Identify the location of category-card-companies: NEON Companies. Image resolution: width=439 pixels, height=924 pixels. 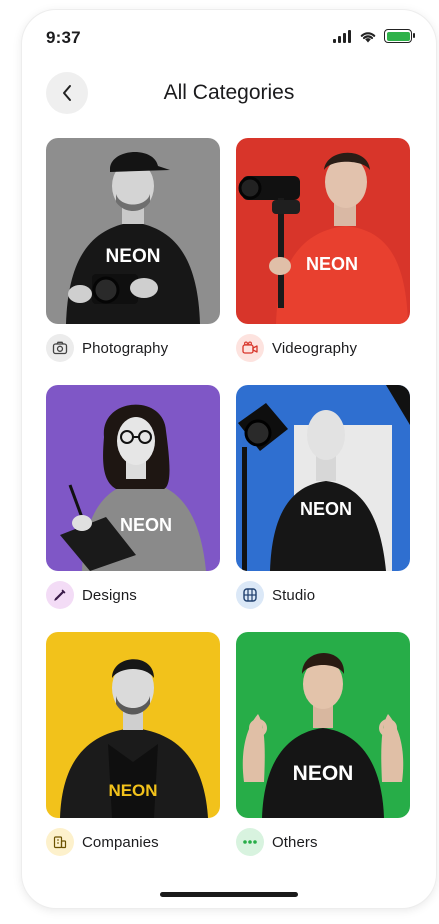
(133, 744).